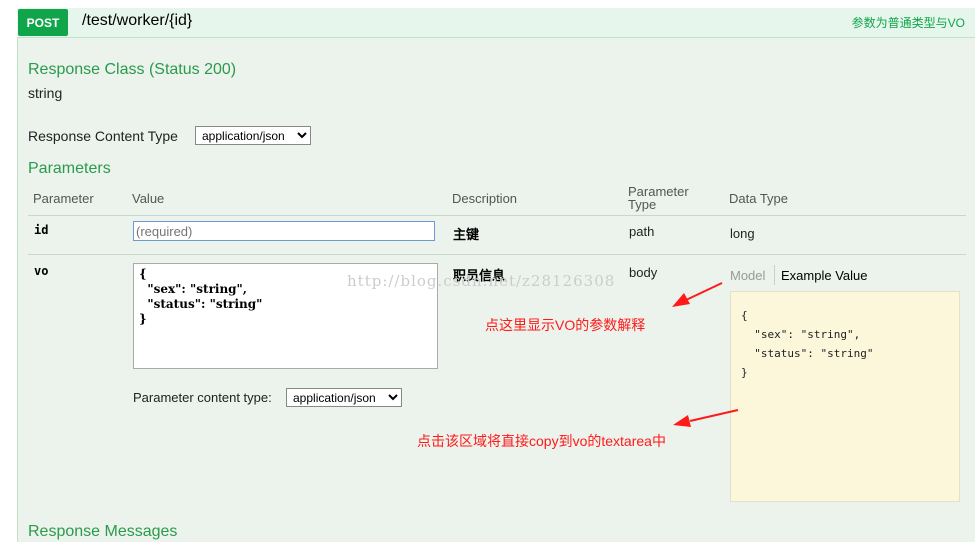 The width and height of the screenshot is (975, 542). What do you see at coordinates (706, 418) in the screenshot?
I see `arrow-to-example-box` at bounding box center [706, 418].